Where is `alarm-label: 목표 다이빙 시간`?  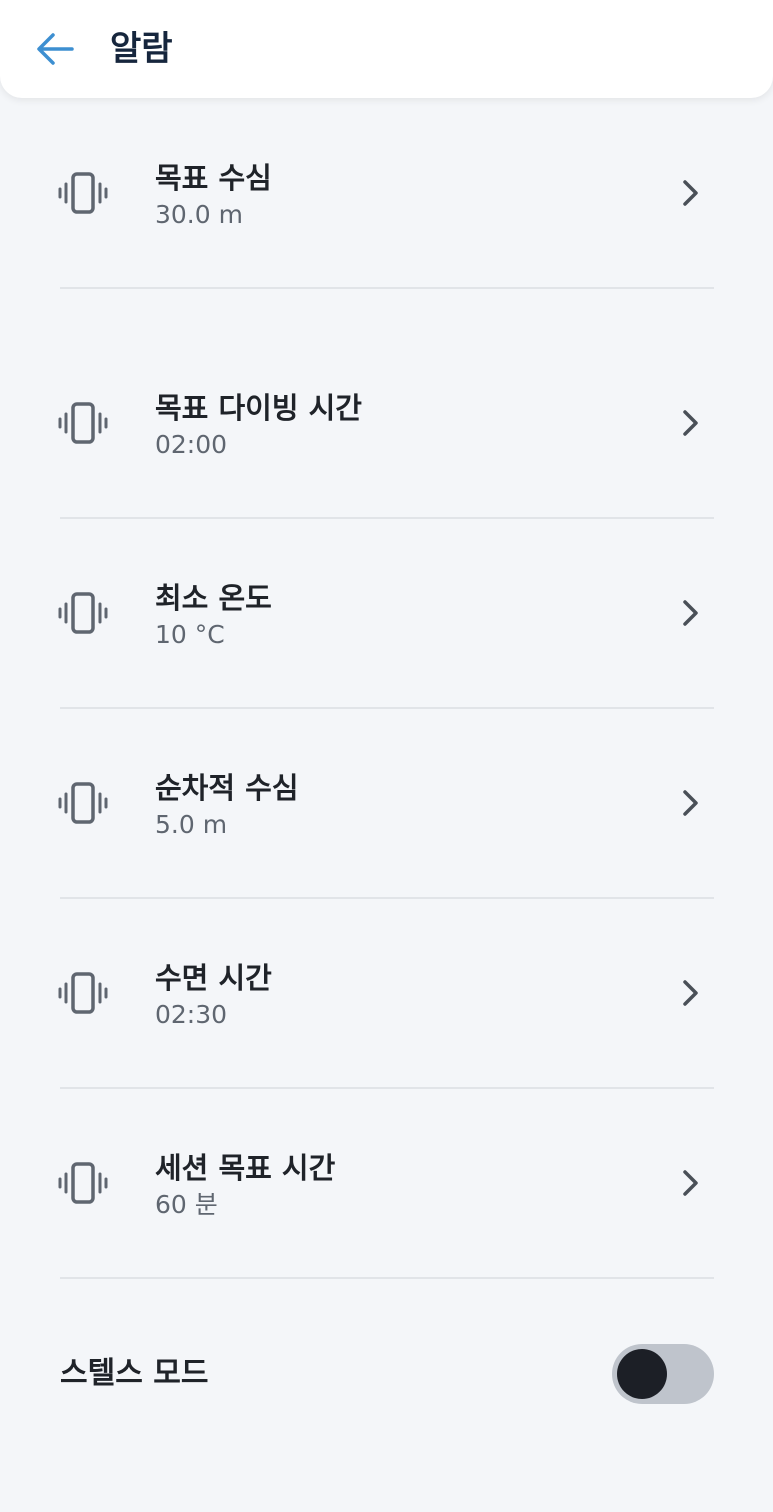 alarm-label: 목표 다이빙 시간 is located at coordinates (258, 408).